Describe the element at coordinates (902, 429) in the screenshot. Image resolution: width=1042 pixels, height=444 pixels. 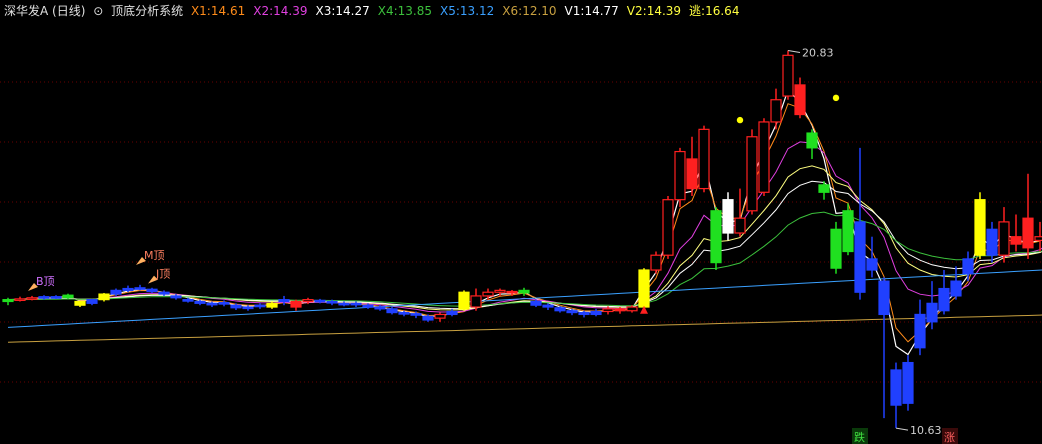
I see `low-pointer` at that location.